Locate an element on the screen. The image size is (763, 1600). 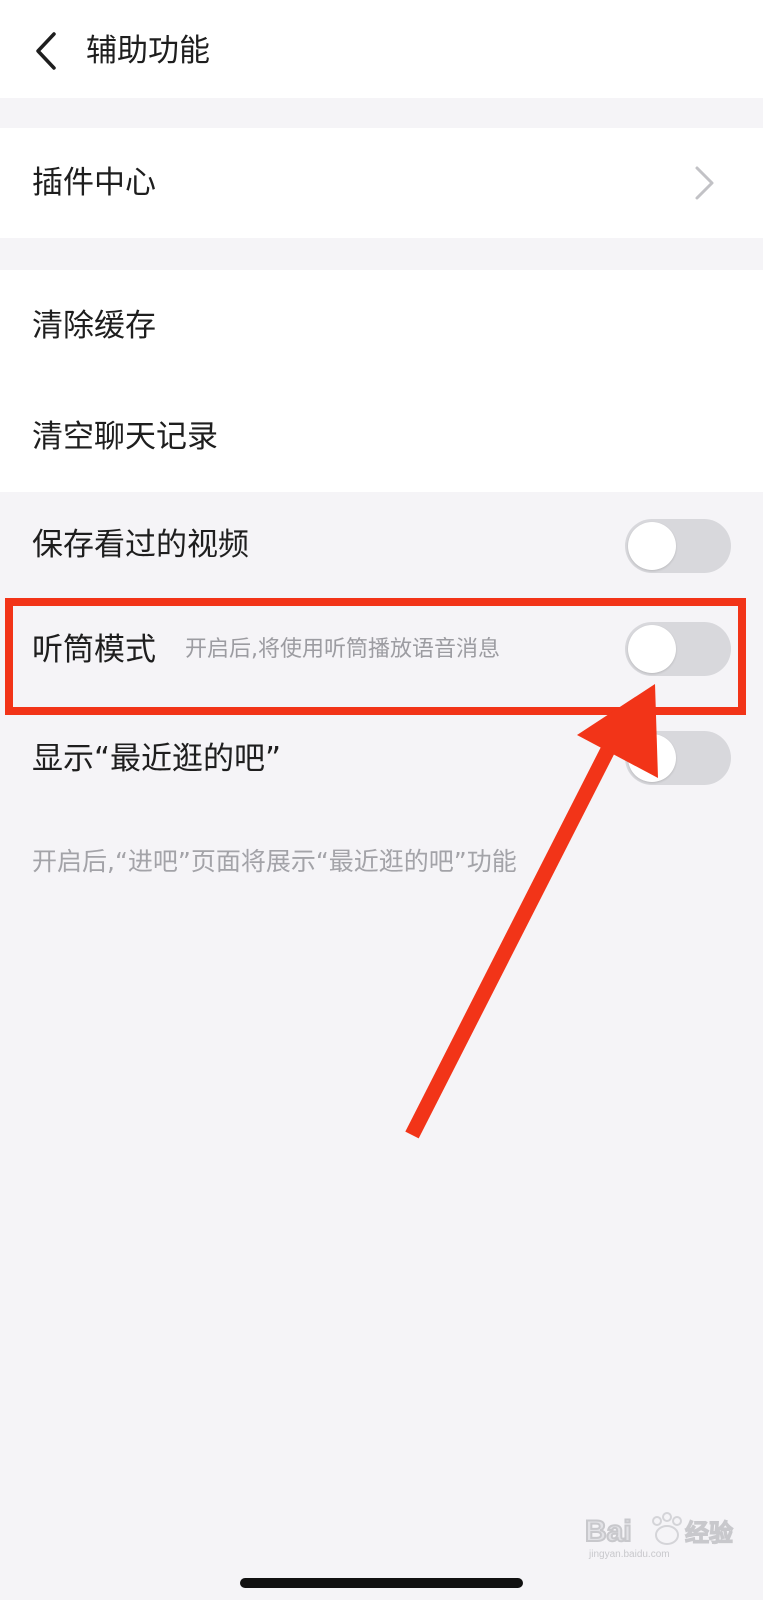
plugin-center-row: 插件中心 is located at coordinates (381, 183).